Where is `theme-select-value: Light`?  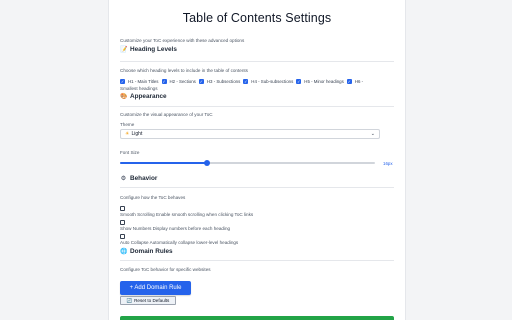 theme-select-value: Light is located at coordinates (137, 134).